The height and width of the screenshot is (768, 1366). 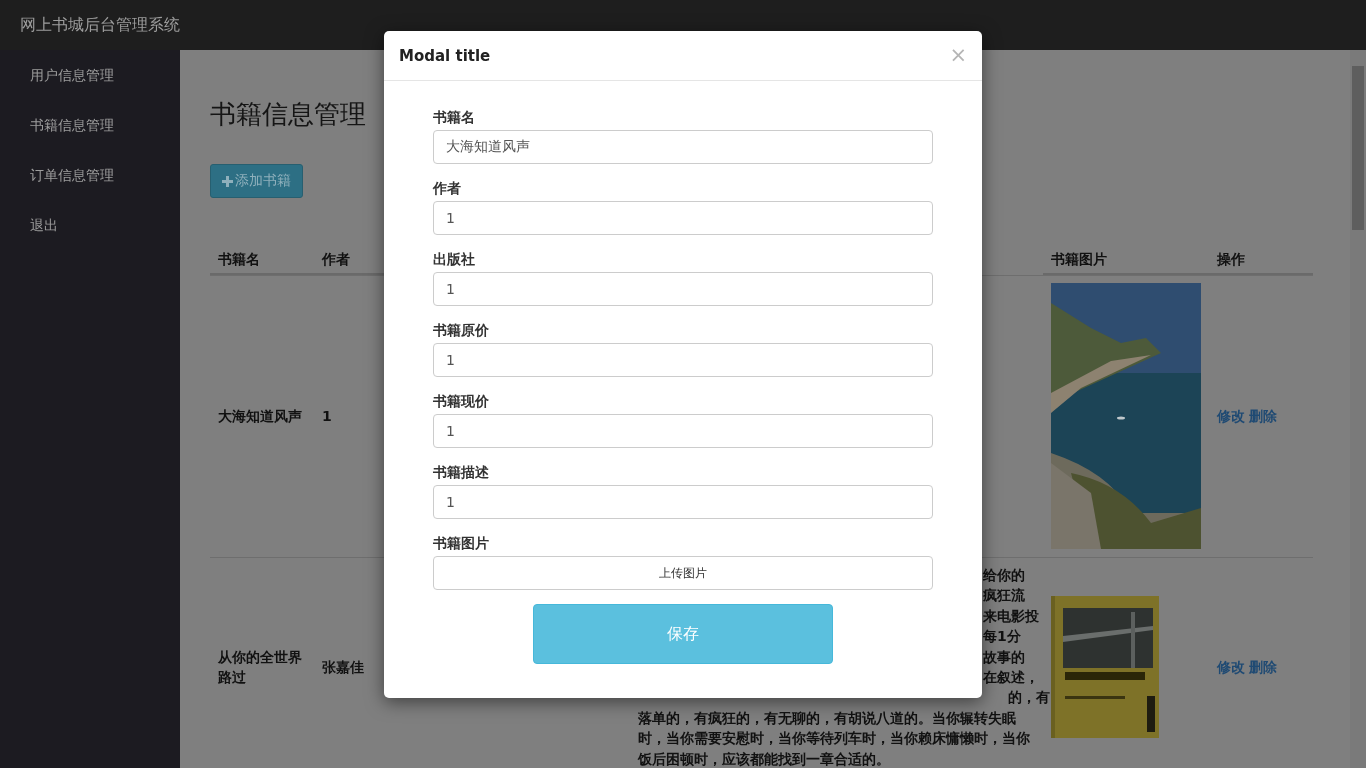 I want to click on field-label: 作者, so click(x=447, y=188).